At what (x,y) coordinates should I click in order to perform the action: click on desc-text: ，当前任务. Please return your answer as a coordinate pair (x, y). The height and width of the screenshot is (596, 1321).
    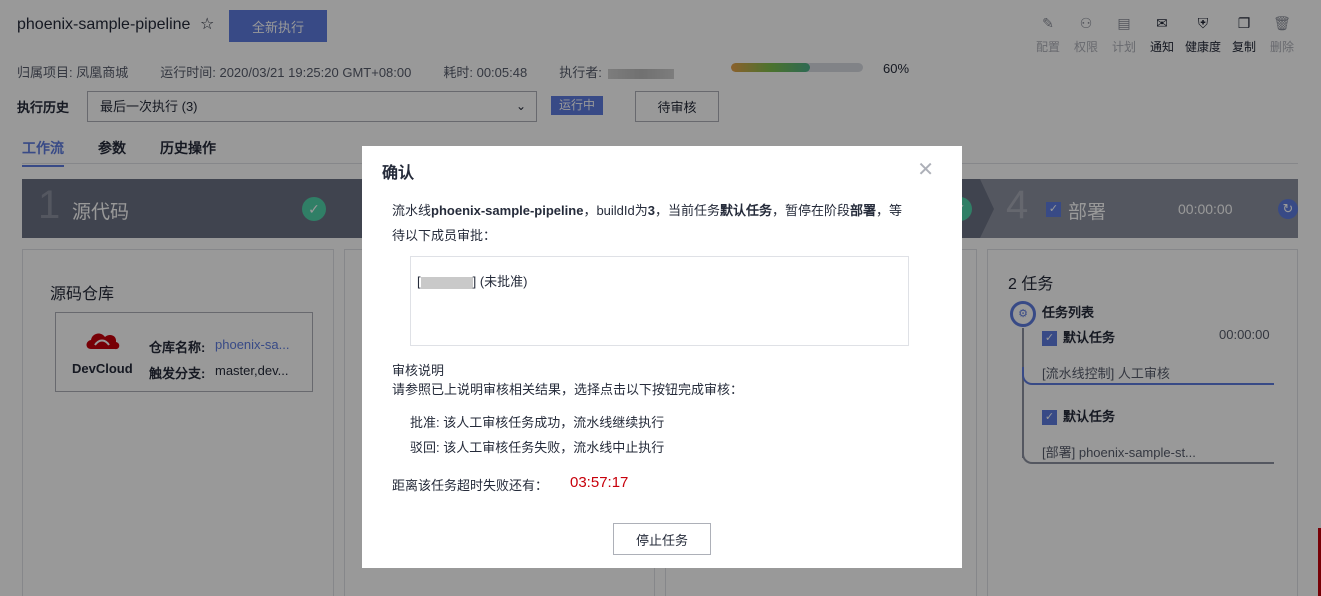
    Looking at the image, I should click on (687, 210).